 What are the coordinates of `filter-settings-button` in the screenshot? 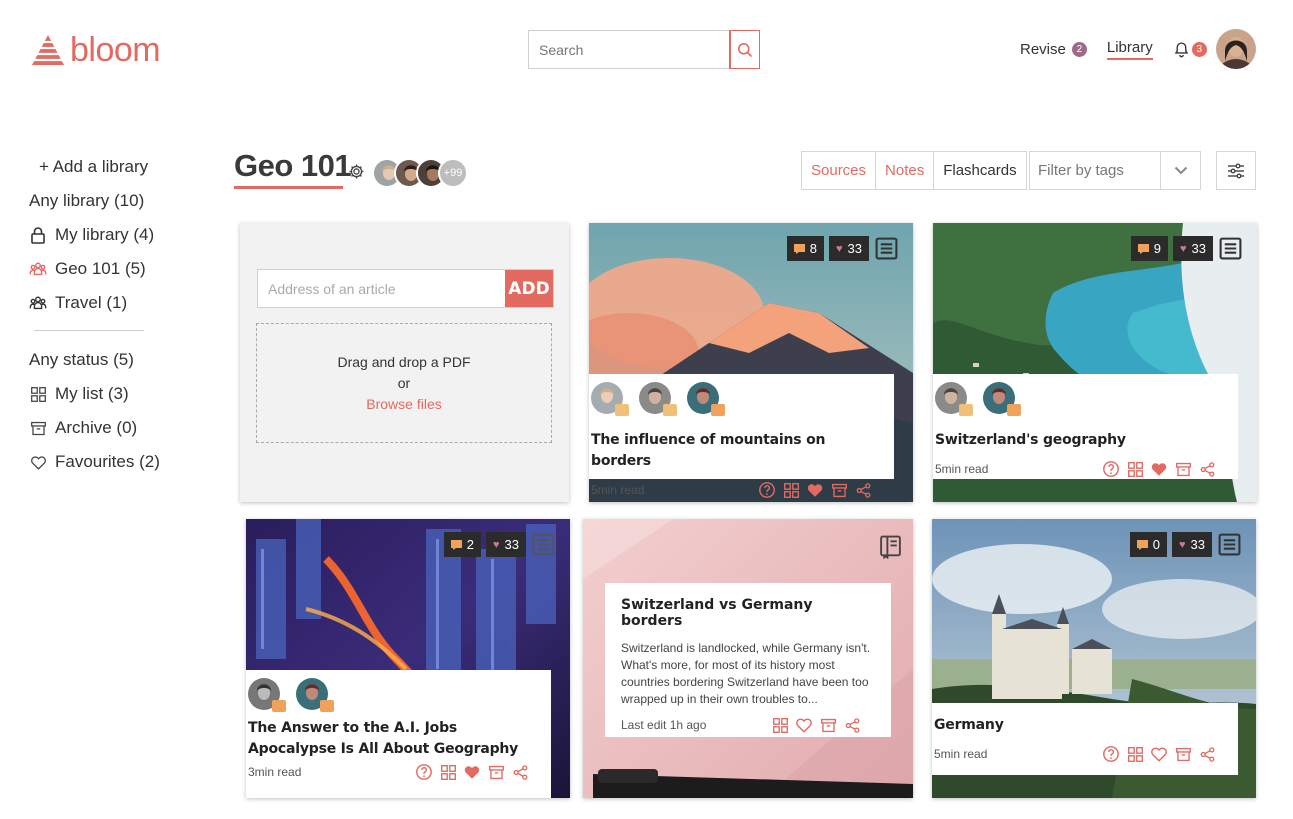 It's located at (1236, 170).